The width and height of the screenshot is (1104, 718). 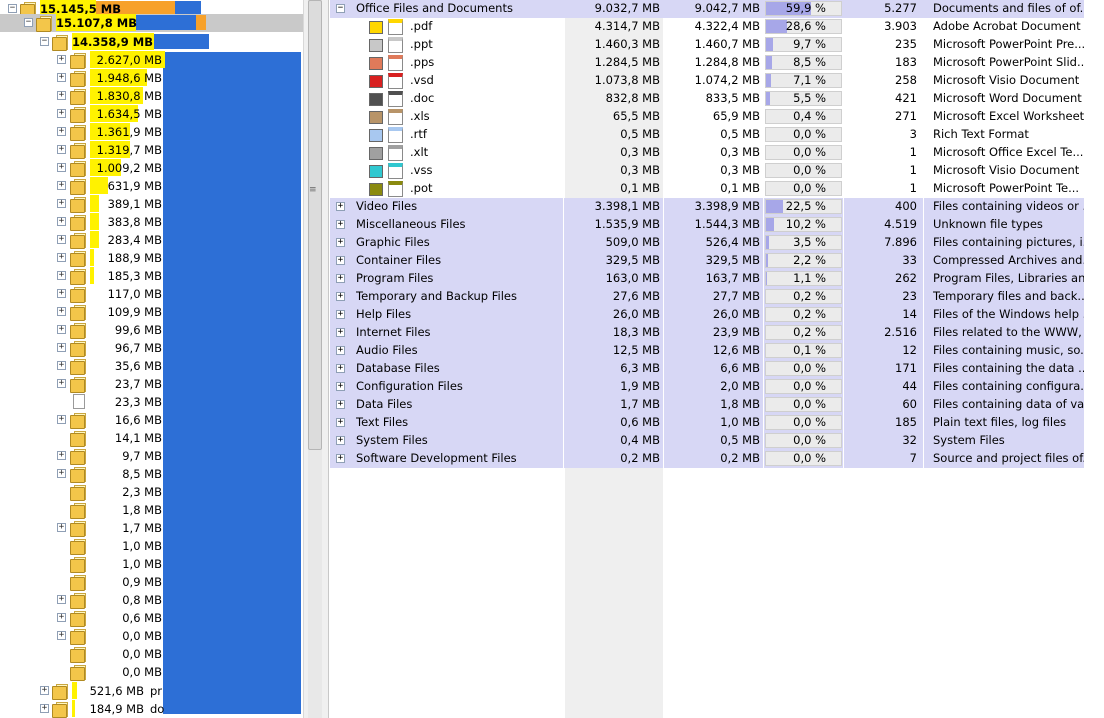 I want to click on tree-row: +23,7 MB, so click(x=151, y=384).